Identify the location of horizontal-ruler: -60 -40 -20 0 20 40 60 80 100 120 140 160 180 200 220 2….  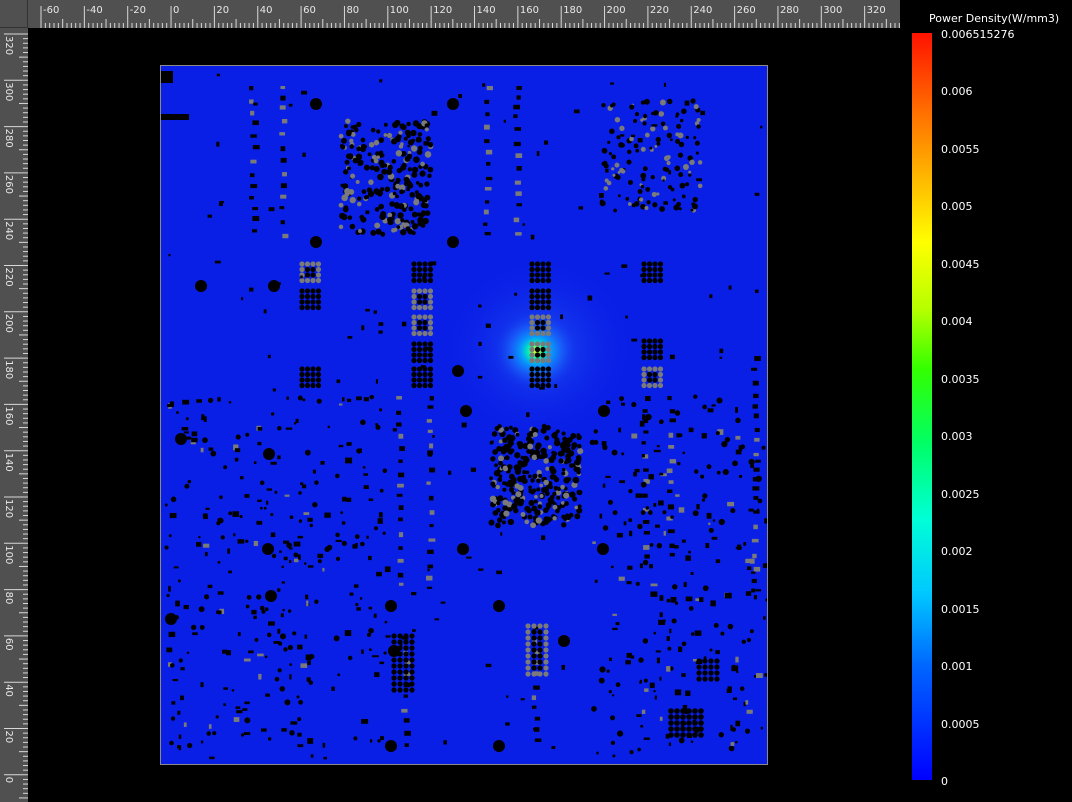
(450, 14).